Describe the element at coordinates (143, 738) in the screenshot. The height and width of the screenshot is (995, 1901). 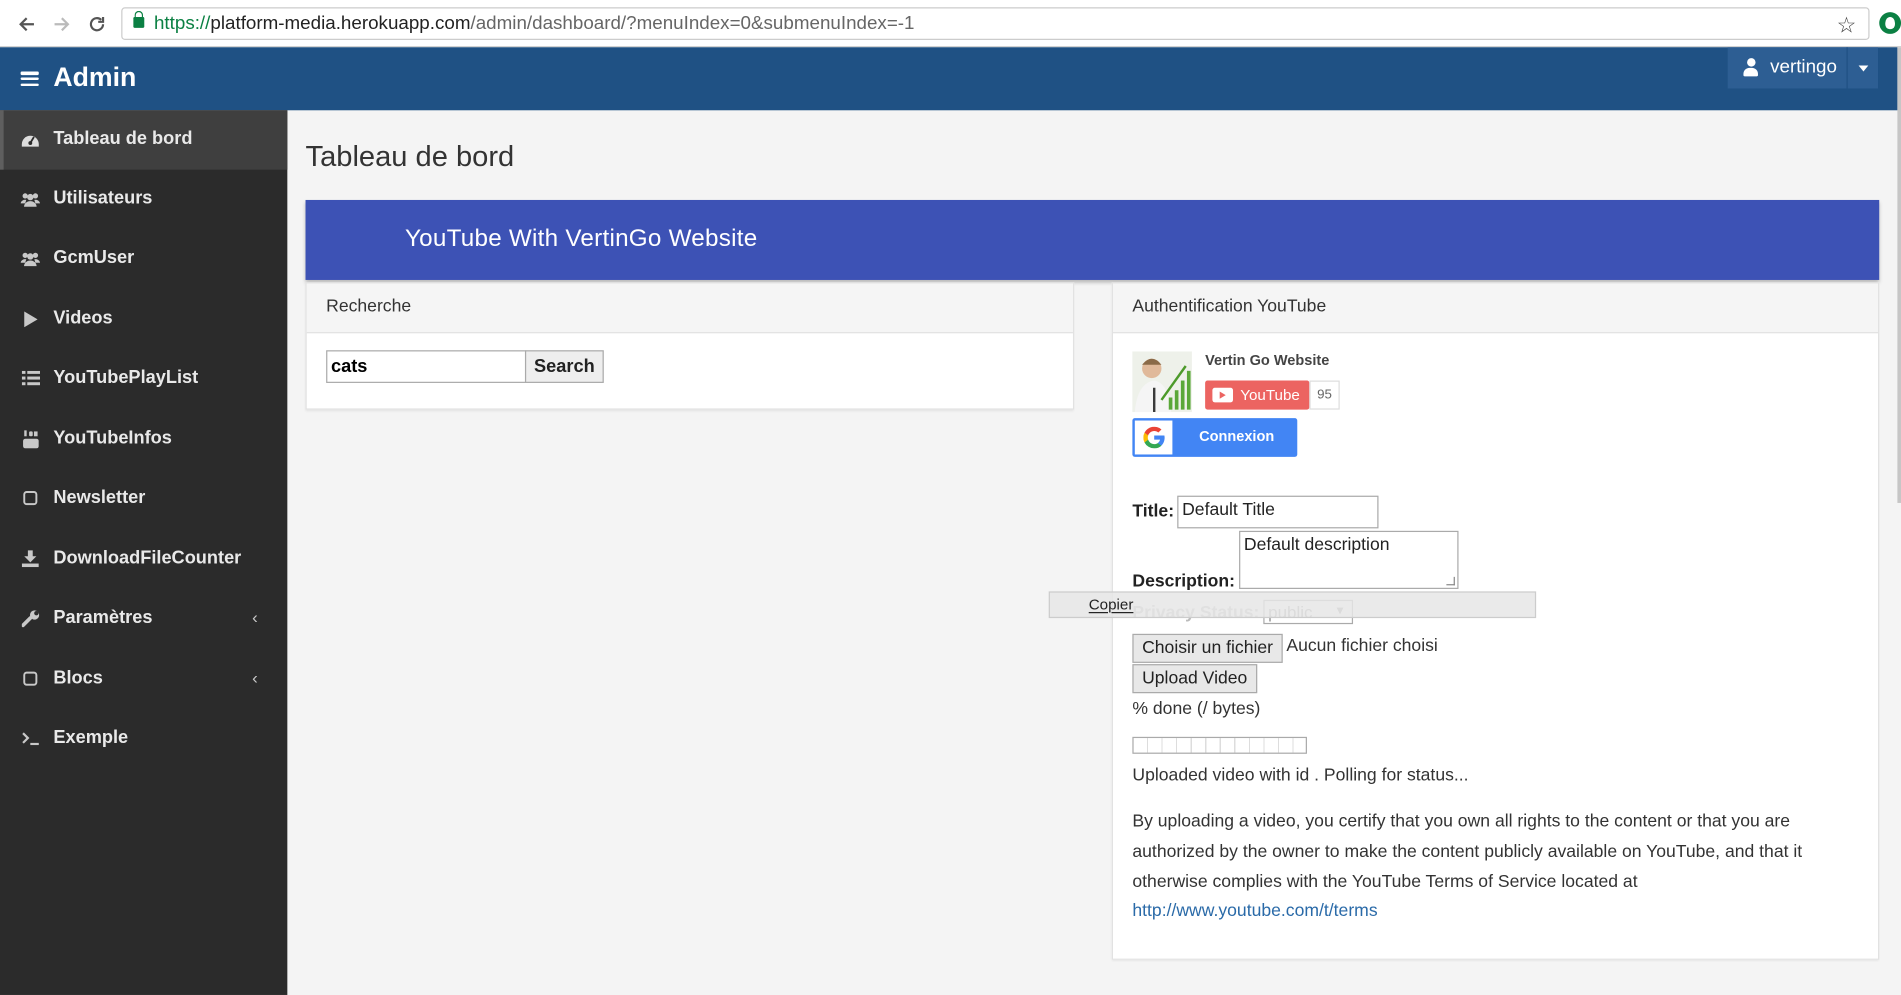
I see `sidebar-item-exemple: Exemple` at that location.